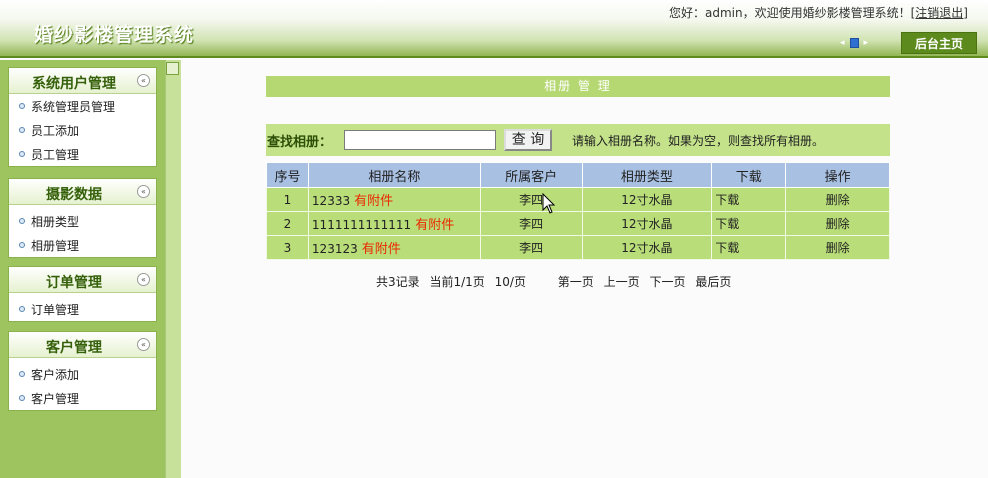 Image resolution: width=988 pixels, height=478 pixels. Describe the element at coordinates (556, 281) in the screenshot. I see `pager: 共3记录 当前1/1页 10/页 第一页 上一页 下一页 最后页` at that location.